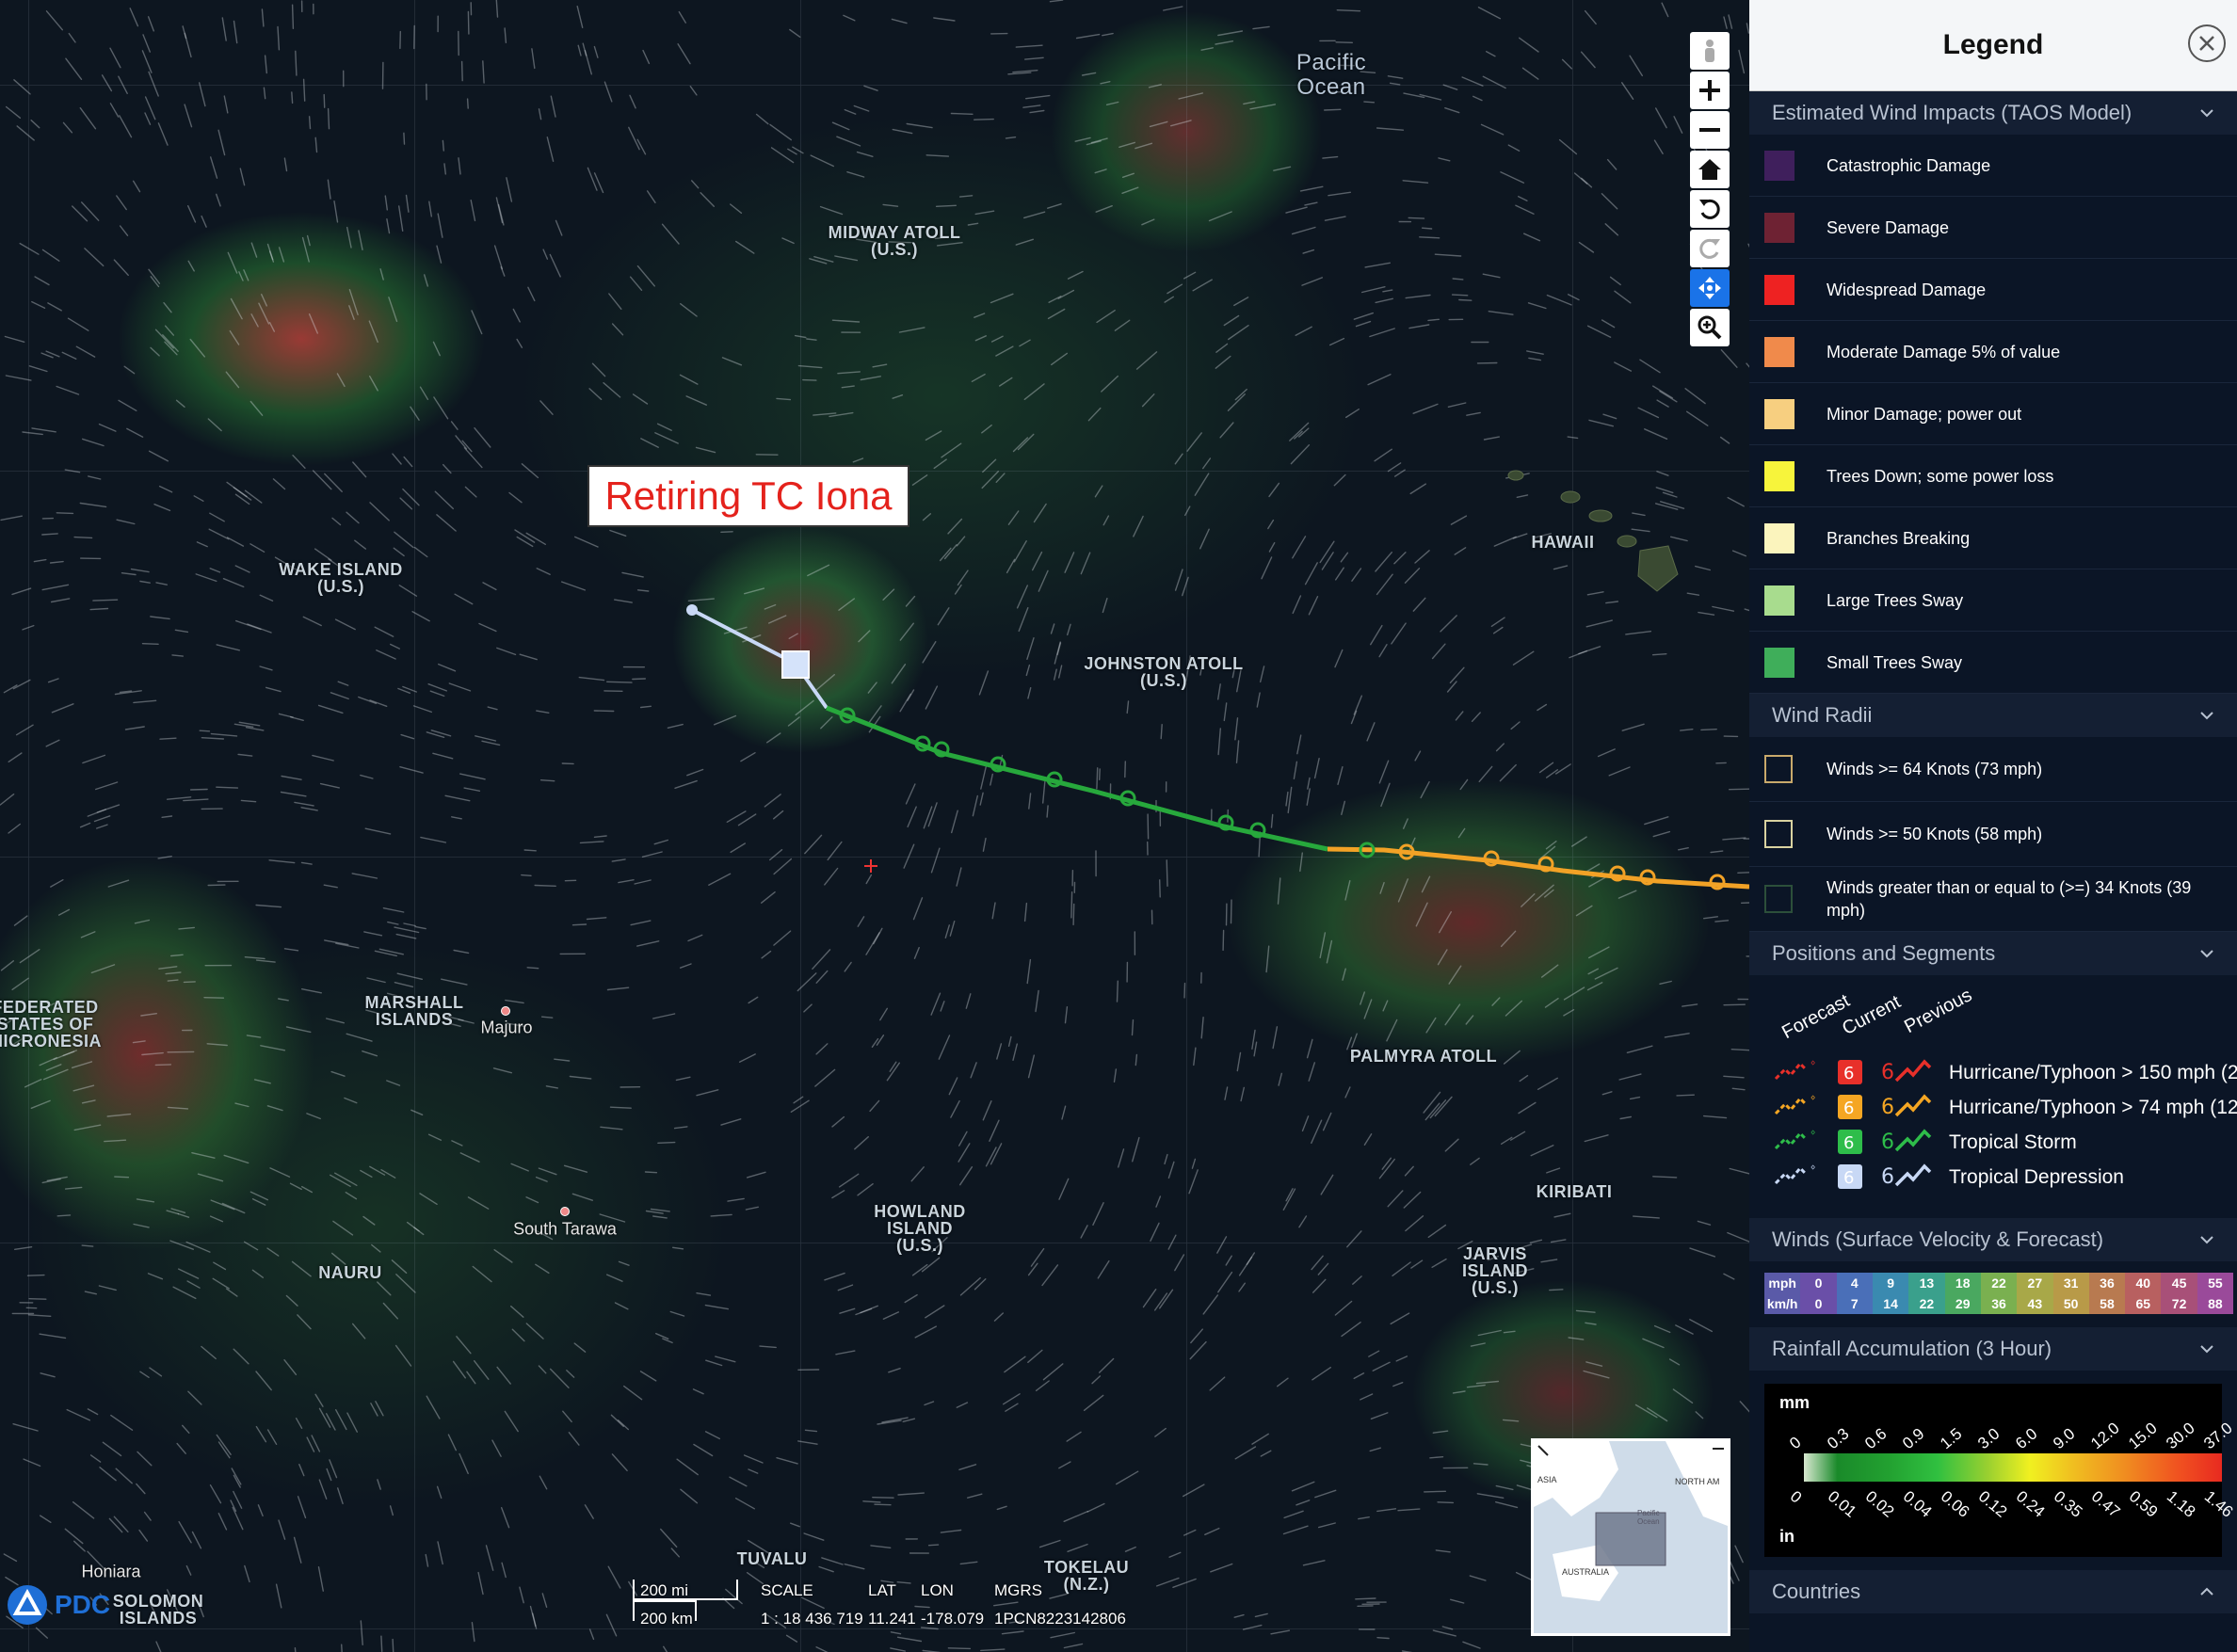 The height and width of the screenshot is (1652, 2237). What do you see at coordinates (1710, 169) in the screenshot?
I see `home-button` at bounding box center [1710, 169].